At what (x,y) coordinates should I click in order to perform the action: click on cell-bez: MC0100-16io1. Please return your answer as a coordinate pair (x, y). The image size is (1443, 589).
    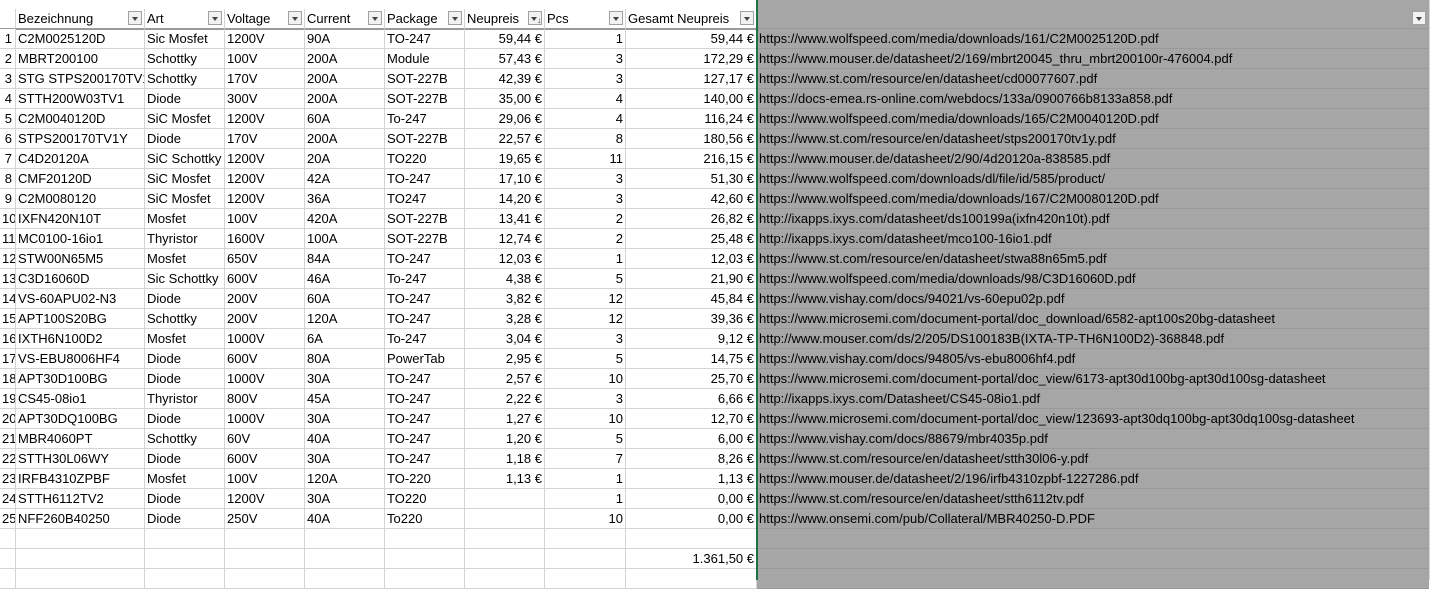
    Looking at the image, I should click on (80, 239).